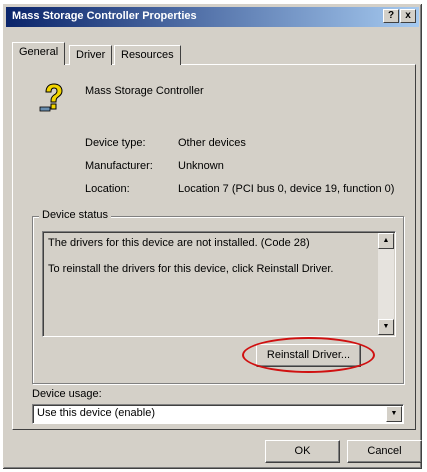 The image size is (427, 472). What do you see at coordinates (201, 166) in the screenshot?
I see `manufacturer-value: Unknown` at bounding box center [201, 166].